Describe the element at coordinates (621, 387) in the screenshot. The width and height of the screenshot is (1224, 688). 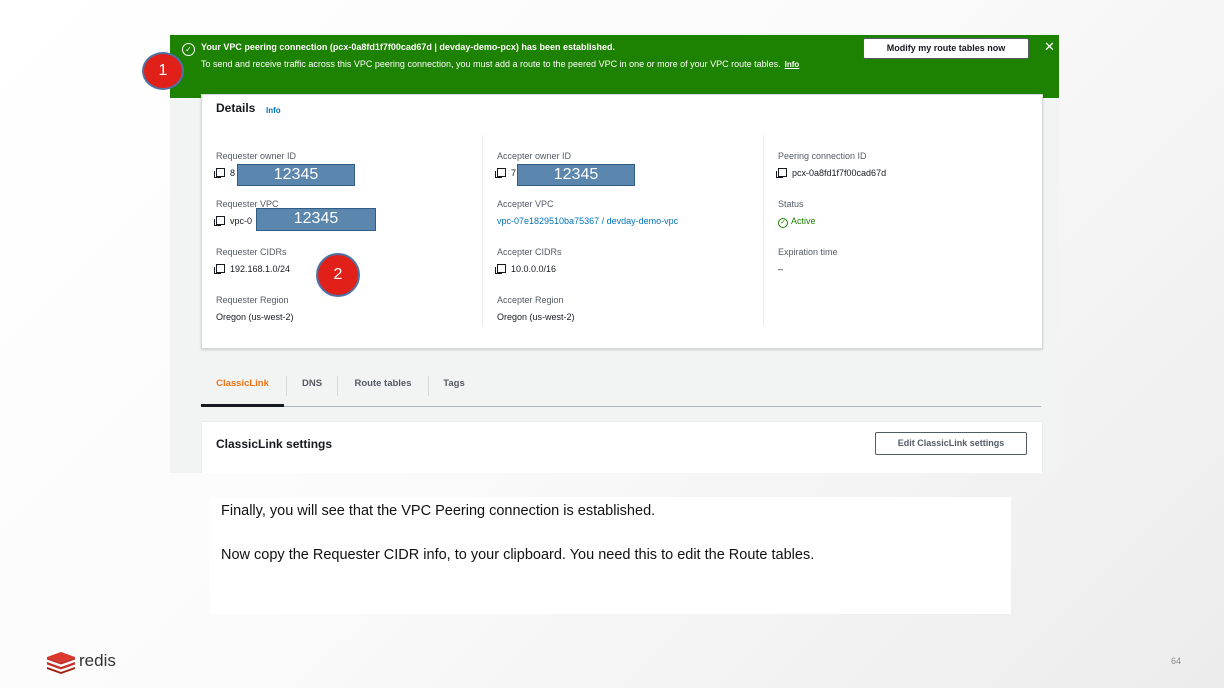
I see `tab-bar: ClassicLink DNS Route tables Tags` at that location.